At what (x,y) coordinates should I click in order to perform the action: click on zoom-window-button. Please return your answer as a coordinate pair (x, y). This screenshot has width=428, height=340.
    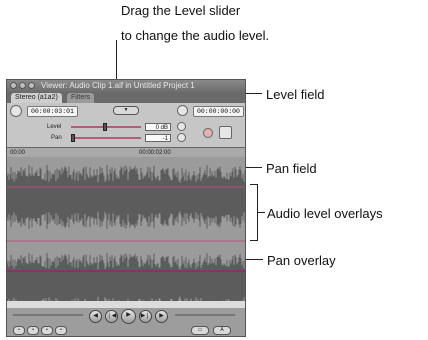
    Looking at the image, I should click on (31, 85).